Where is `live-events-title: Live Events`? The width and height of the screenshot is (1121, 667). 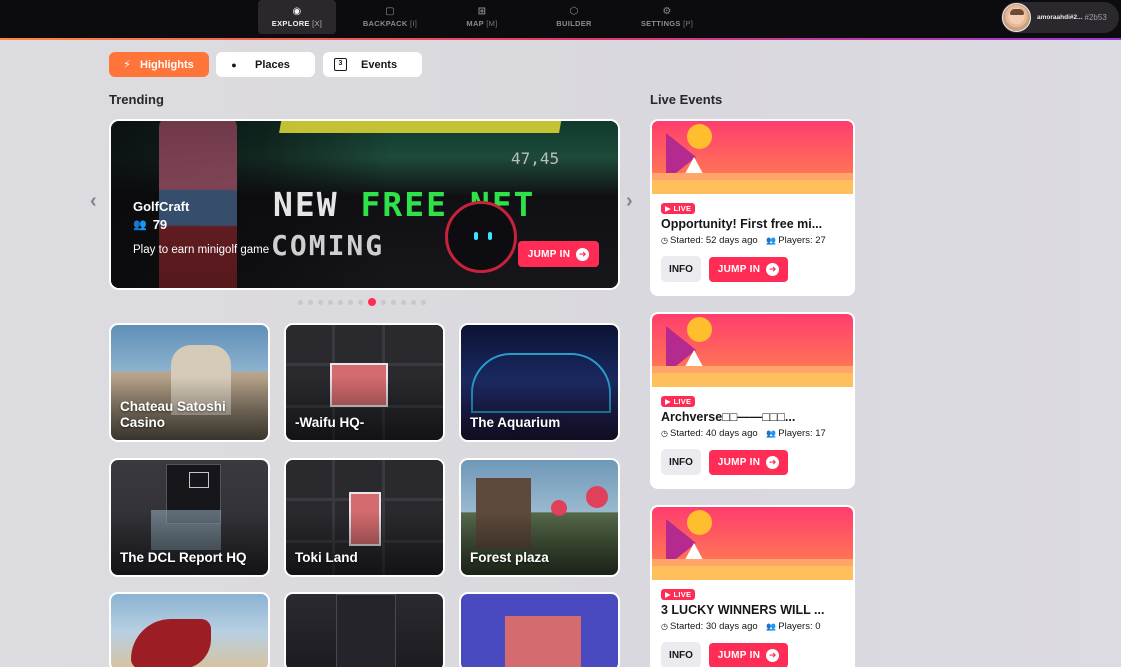
live-events-title: Live Events is located at coordinates (686, 99).